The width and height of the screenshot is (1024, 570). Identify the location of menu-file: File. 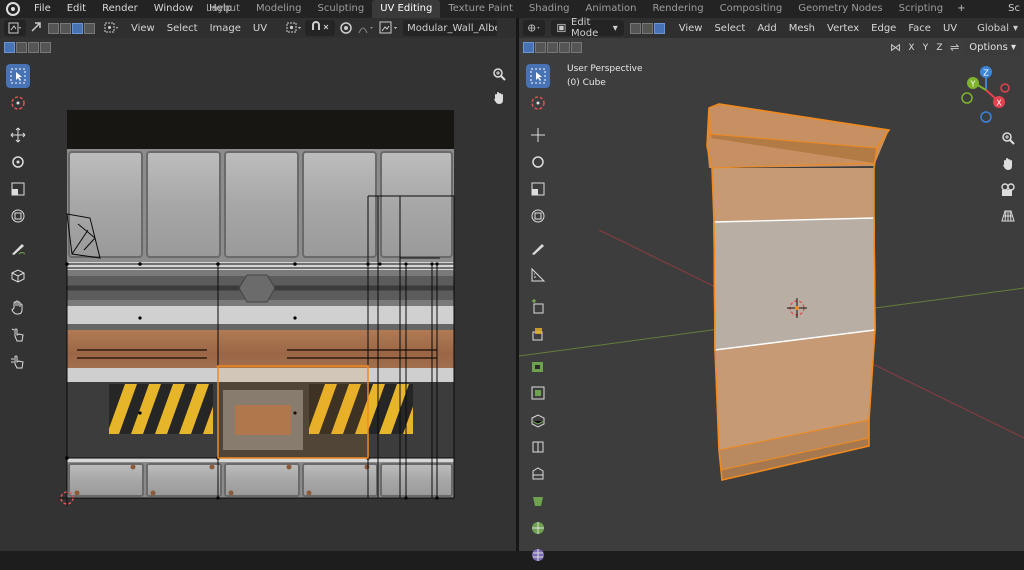
(42, 9).